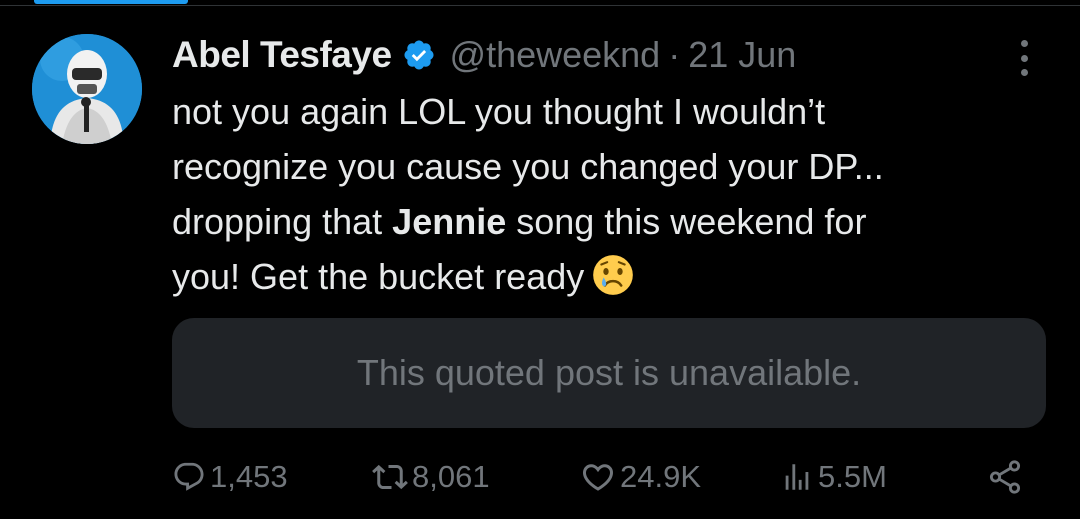  I want to click on reply-button: 1,453, so click(230, 477).